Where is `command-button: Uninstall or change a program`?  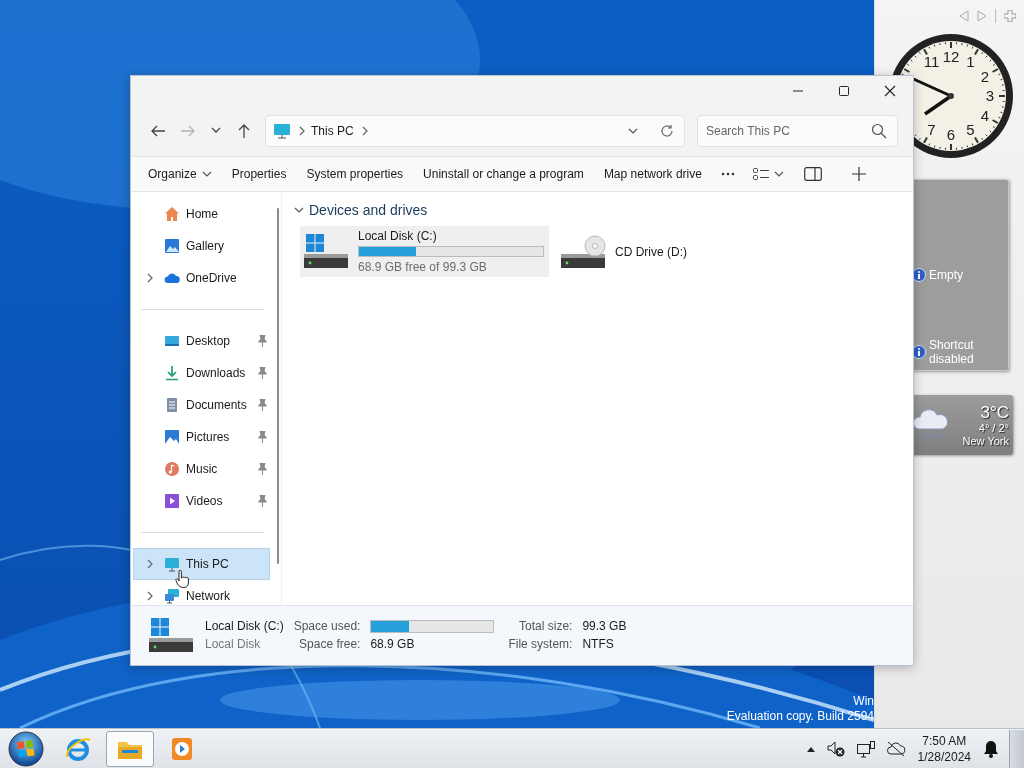 command-button: Uninstall or change a program is located at coordinates (503, 174).